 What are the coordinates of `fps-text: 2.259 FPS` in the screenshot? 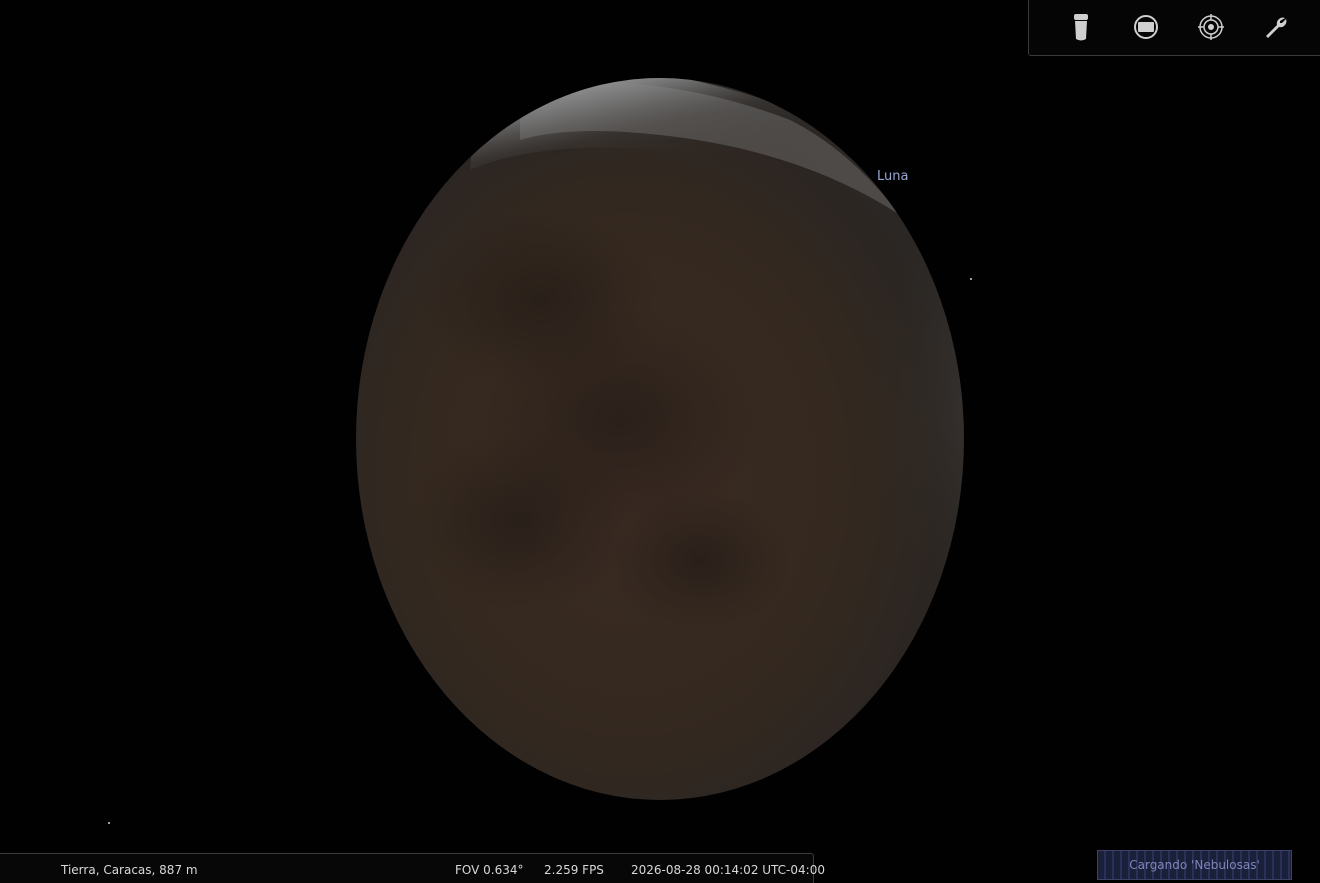 It's located at (574, 870).